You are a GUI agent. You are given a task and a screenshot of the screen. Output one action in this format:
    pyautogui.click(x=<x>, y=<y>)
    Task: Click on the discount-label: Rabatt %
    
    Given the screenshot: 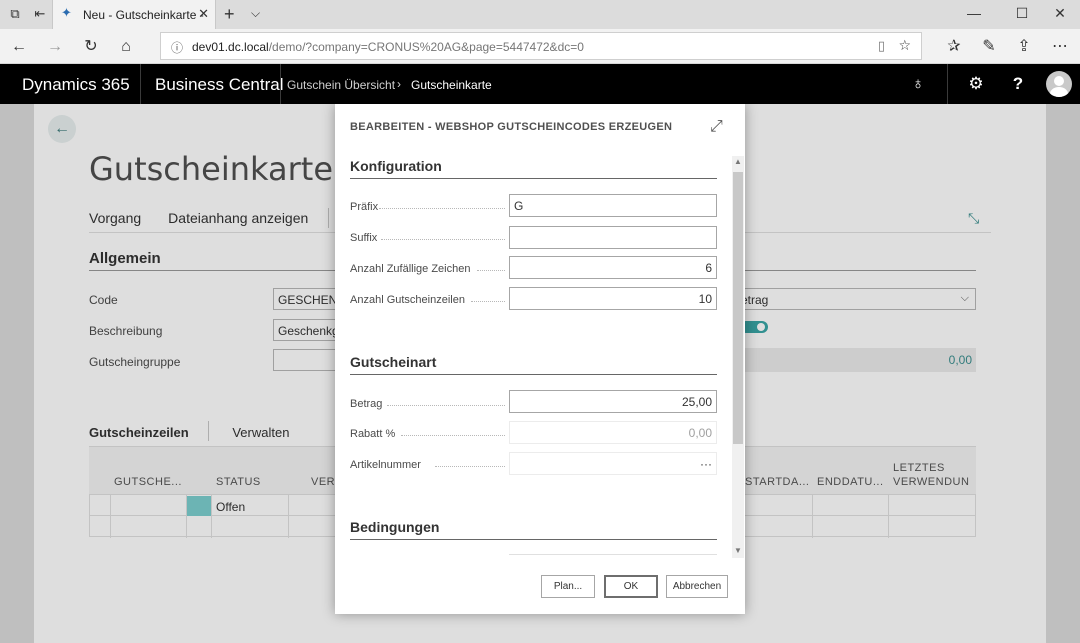 What is the action you would take?
    pyautogui.click(x=373, y=434)
    